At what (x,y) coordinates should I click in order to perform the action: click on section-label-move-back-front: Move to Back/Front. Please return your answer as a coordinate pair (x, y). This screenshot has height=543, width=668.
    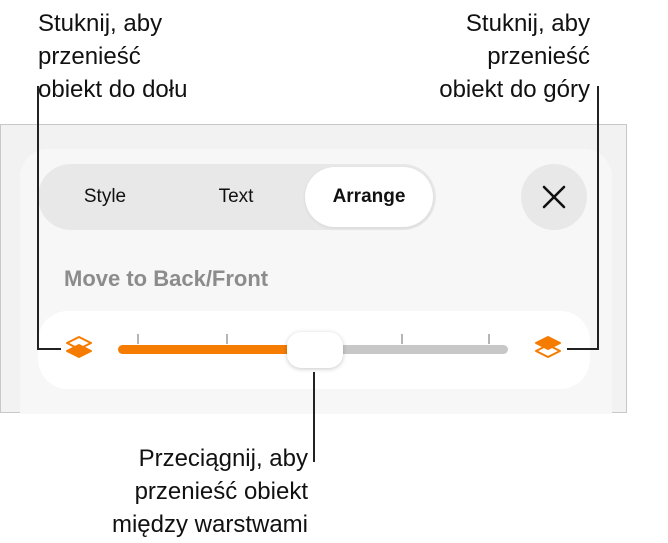
    Looking at the image, I should click on (166, 278).